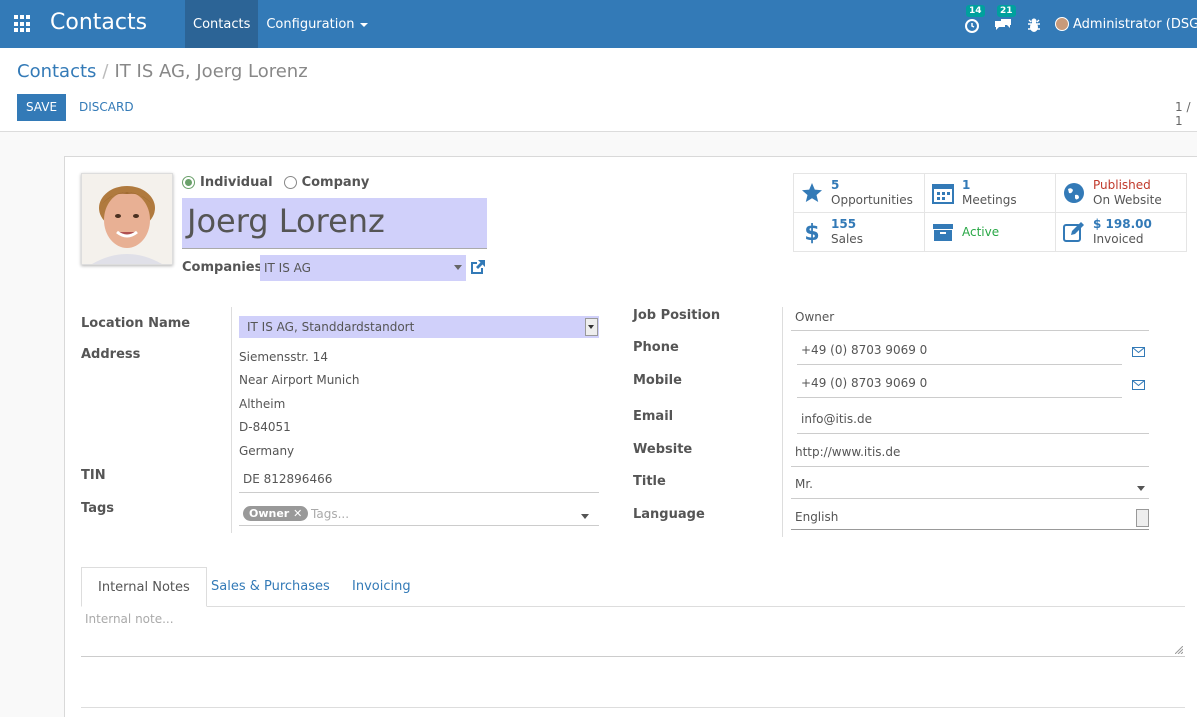 Image resolution: width=1197 pixels, height=717 pixels. Describe the element at coordinates (283, 357) in the screenshot. I see `address-street: Siemensstr. 14` at that location.